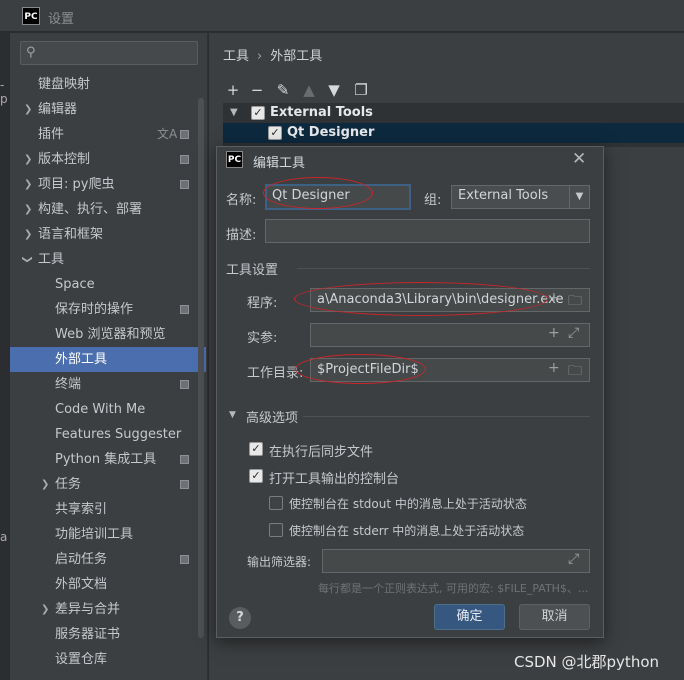  What do you see at coordinates (272, 416) in the screenshot?
I see `advanced-options-heading: 高级选项` at bounding box center [272, 416].